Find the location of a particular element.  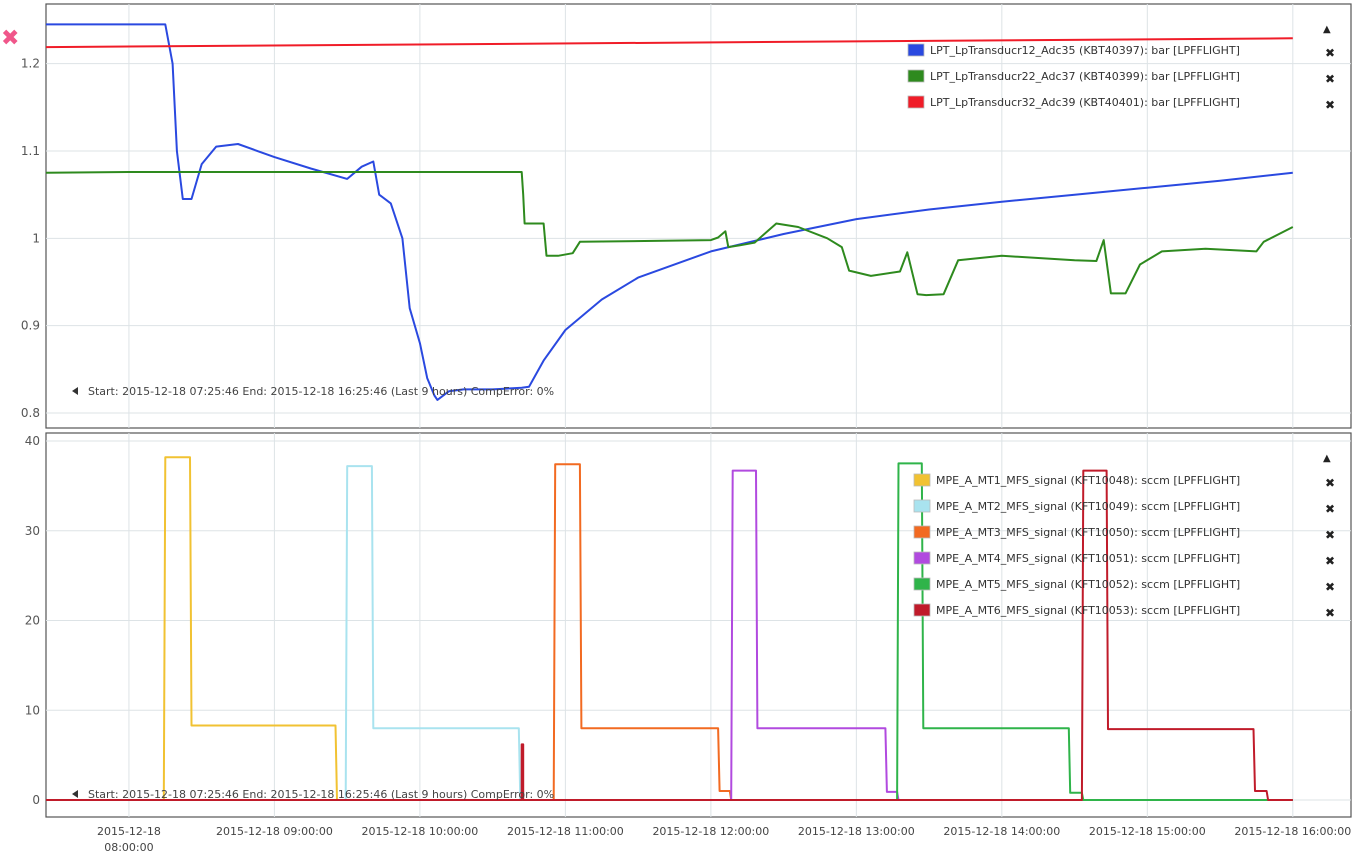

x-tick-label: 2015-12-18 10:00:00 is located at coordinates (419, 831).